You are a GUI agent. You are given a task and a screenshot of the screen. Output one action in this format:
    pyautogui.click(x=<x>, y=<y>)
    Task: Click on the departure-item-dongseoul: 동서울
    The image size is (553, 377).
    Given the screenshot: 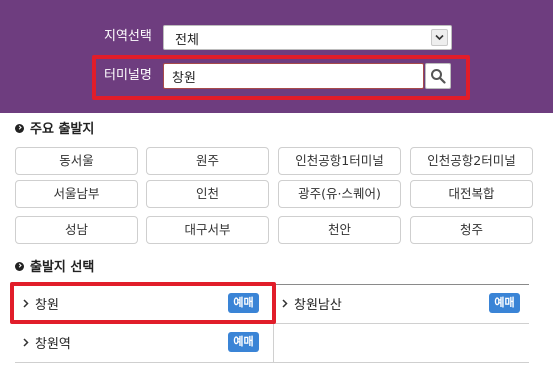 What is the action you would take?
    pyautogui.click(x=76, y=161)
    